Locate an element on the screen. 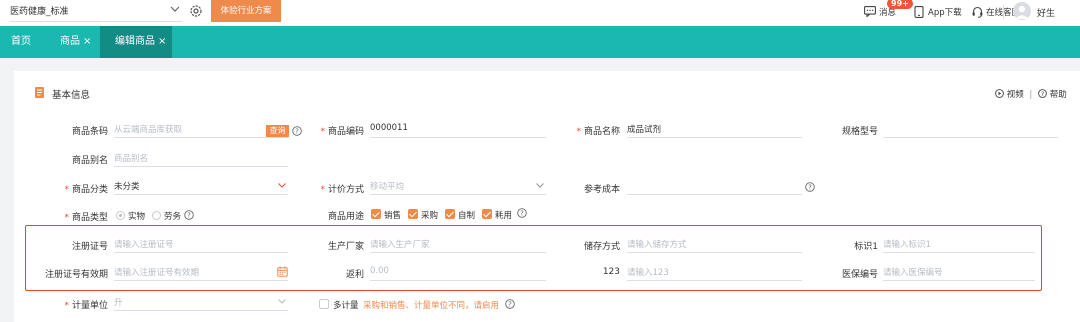 The width and height of the screenshot is (1080, 322). name-label: * 商品名称 is located at coordinates (598, 132).